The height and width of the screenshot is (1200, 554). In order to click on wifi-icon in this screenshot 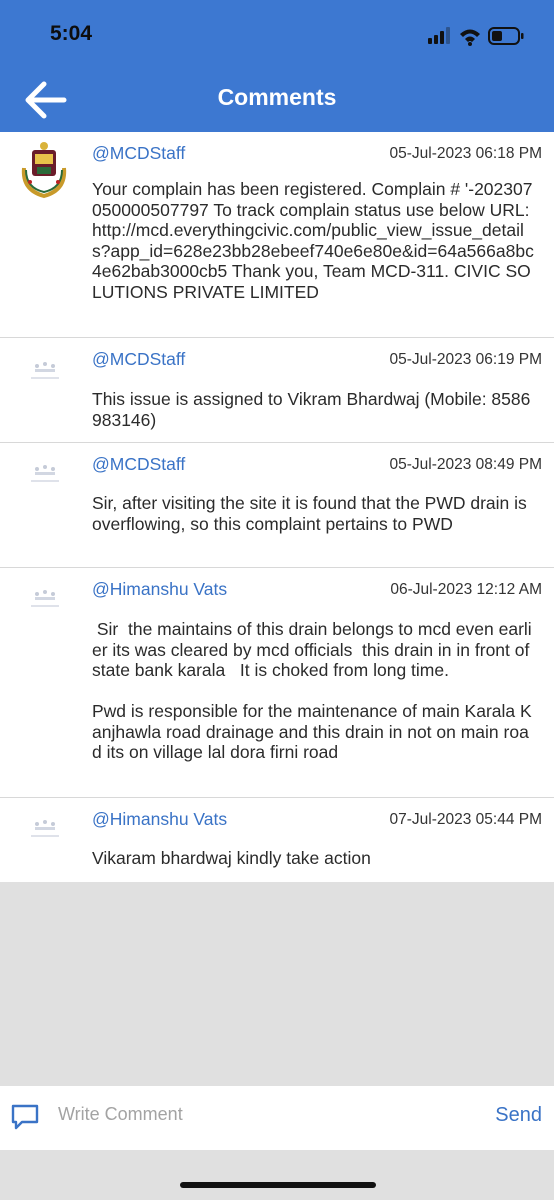, I will do `click(470, 37)`.